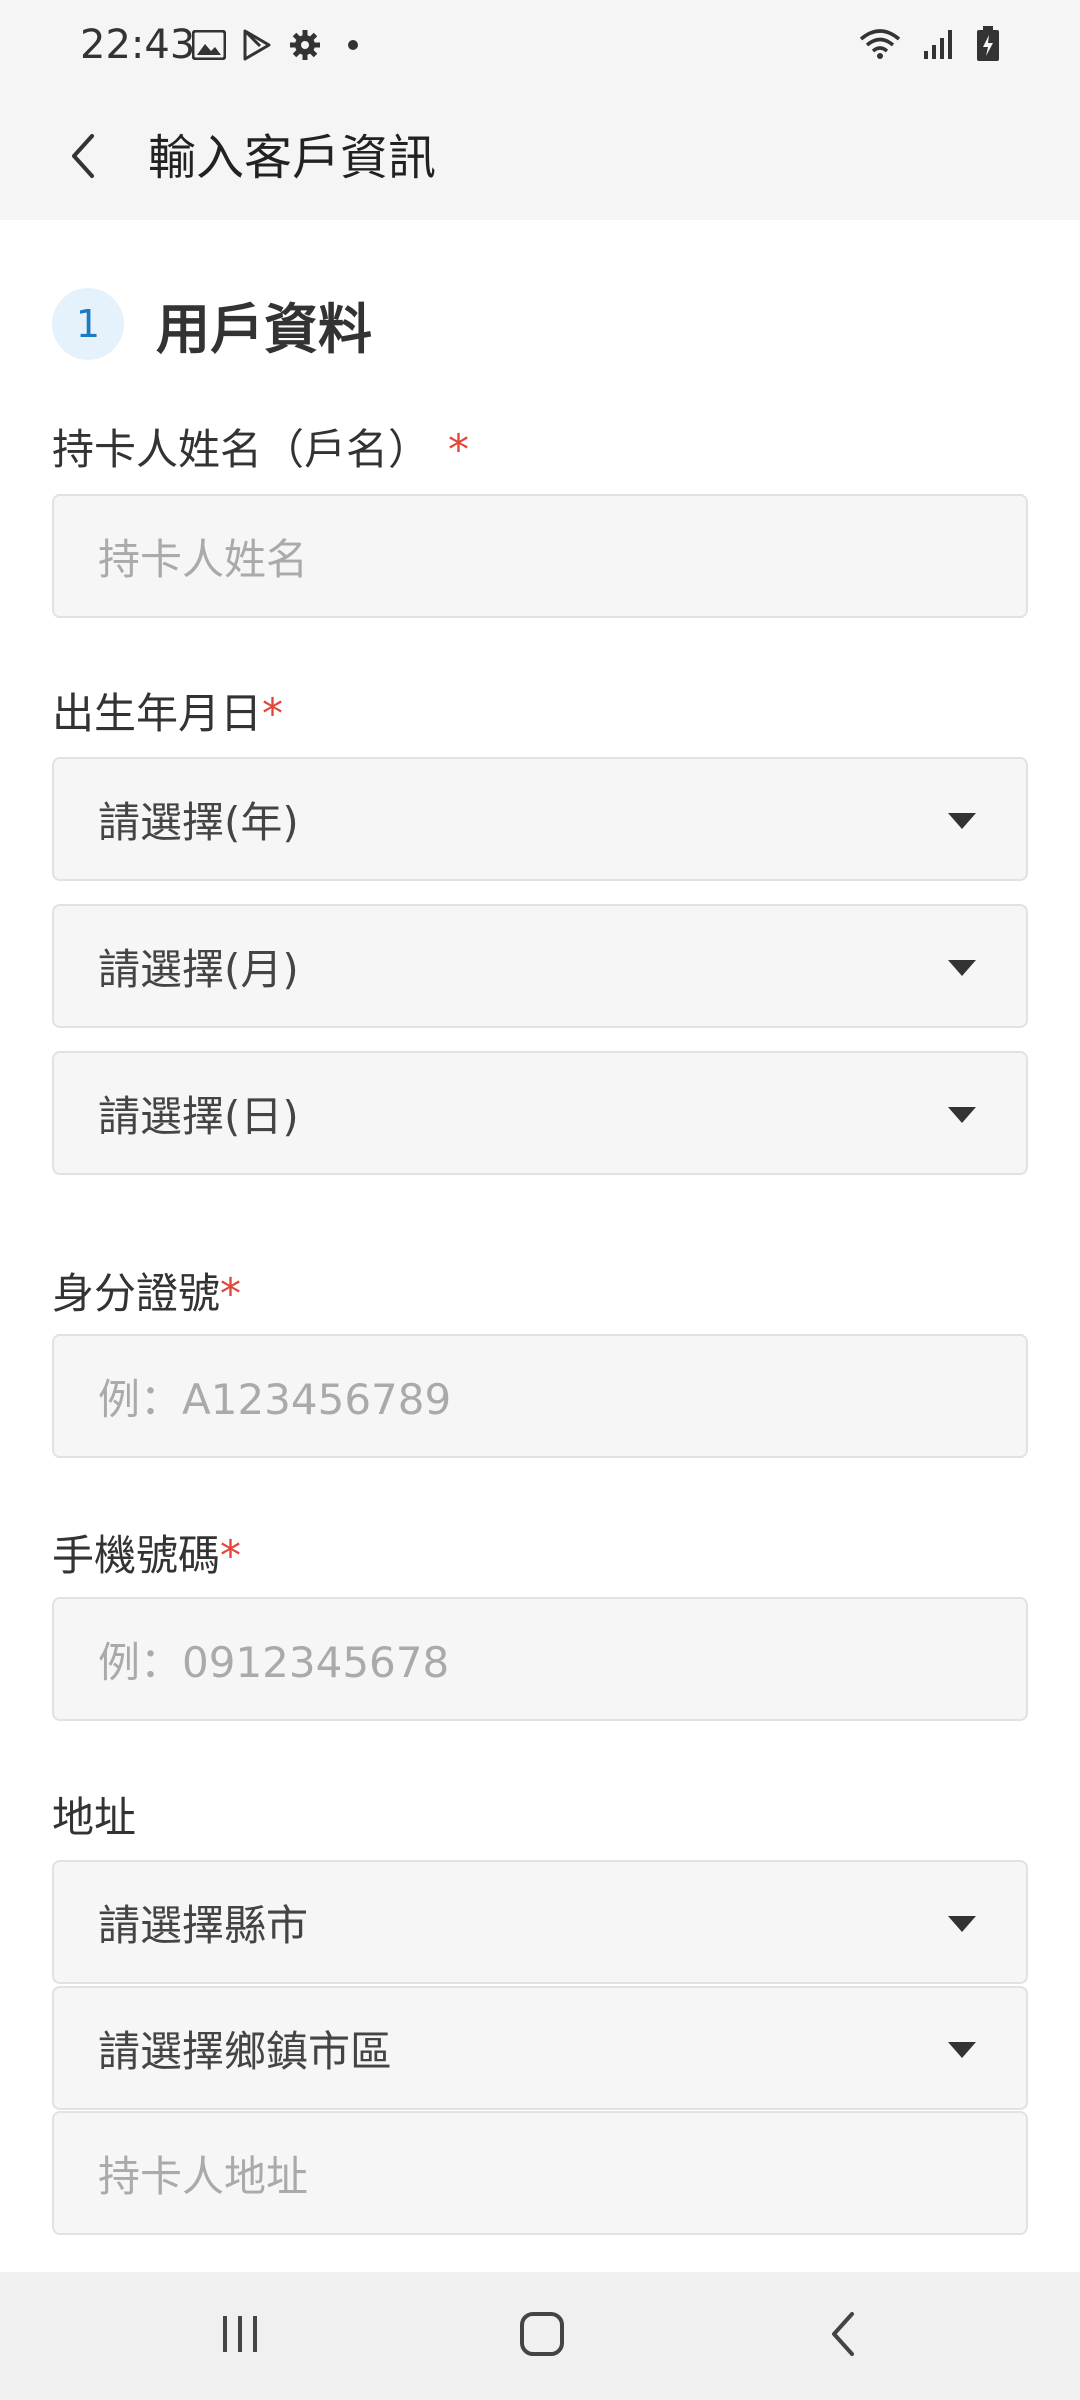 The width and height of the screenshot is (1080, 2400). Describe the element at coordinates (353, 47) in the screenshot. I see `dot-icon` at that location.